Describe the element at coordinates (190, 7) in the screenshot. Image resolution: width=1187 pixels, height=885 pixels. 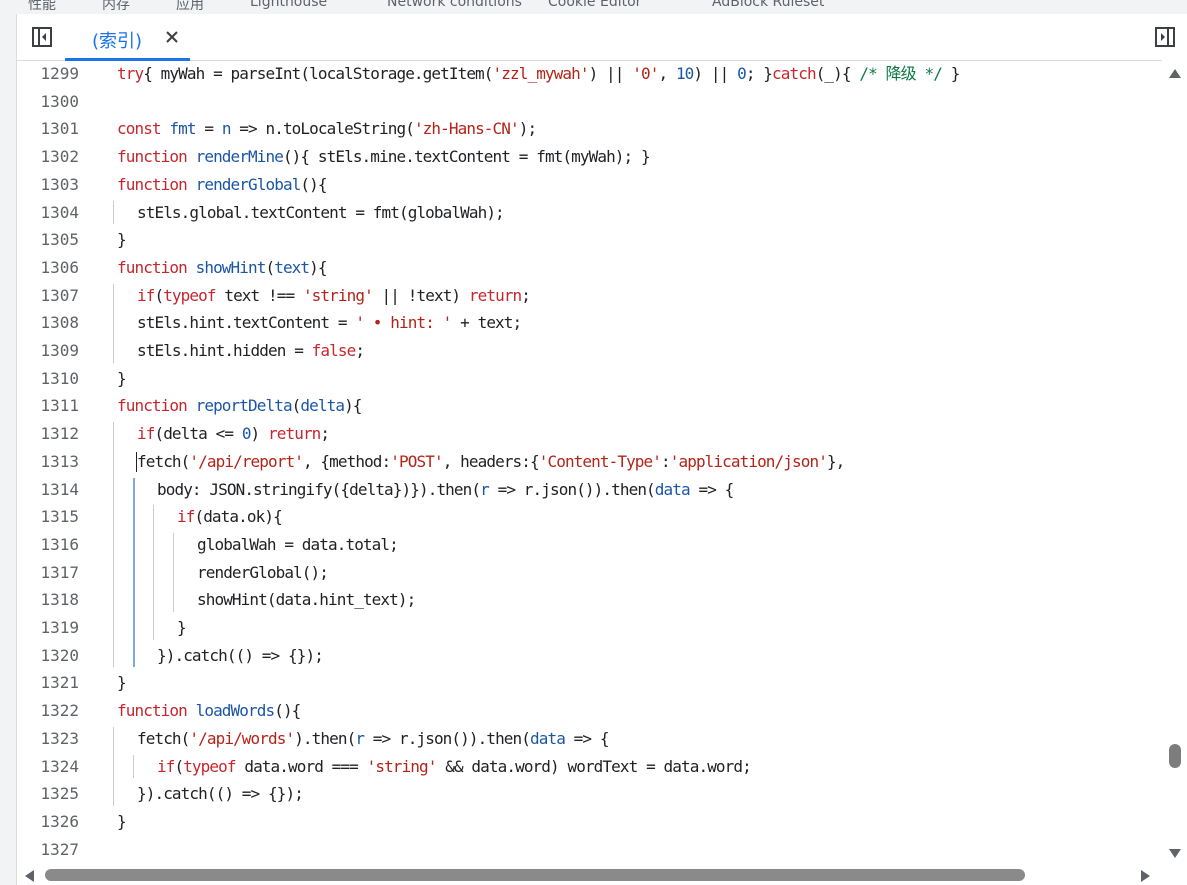
I see `top-tab-application: 应用` at that location.